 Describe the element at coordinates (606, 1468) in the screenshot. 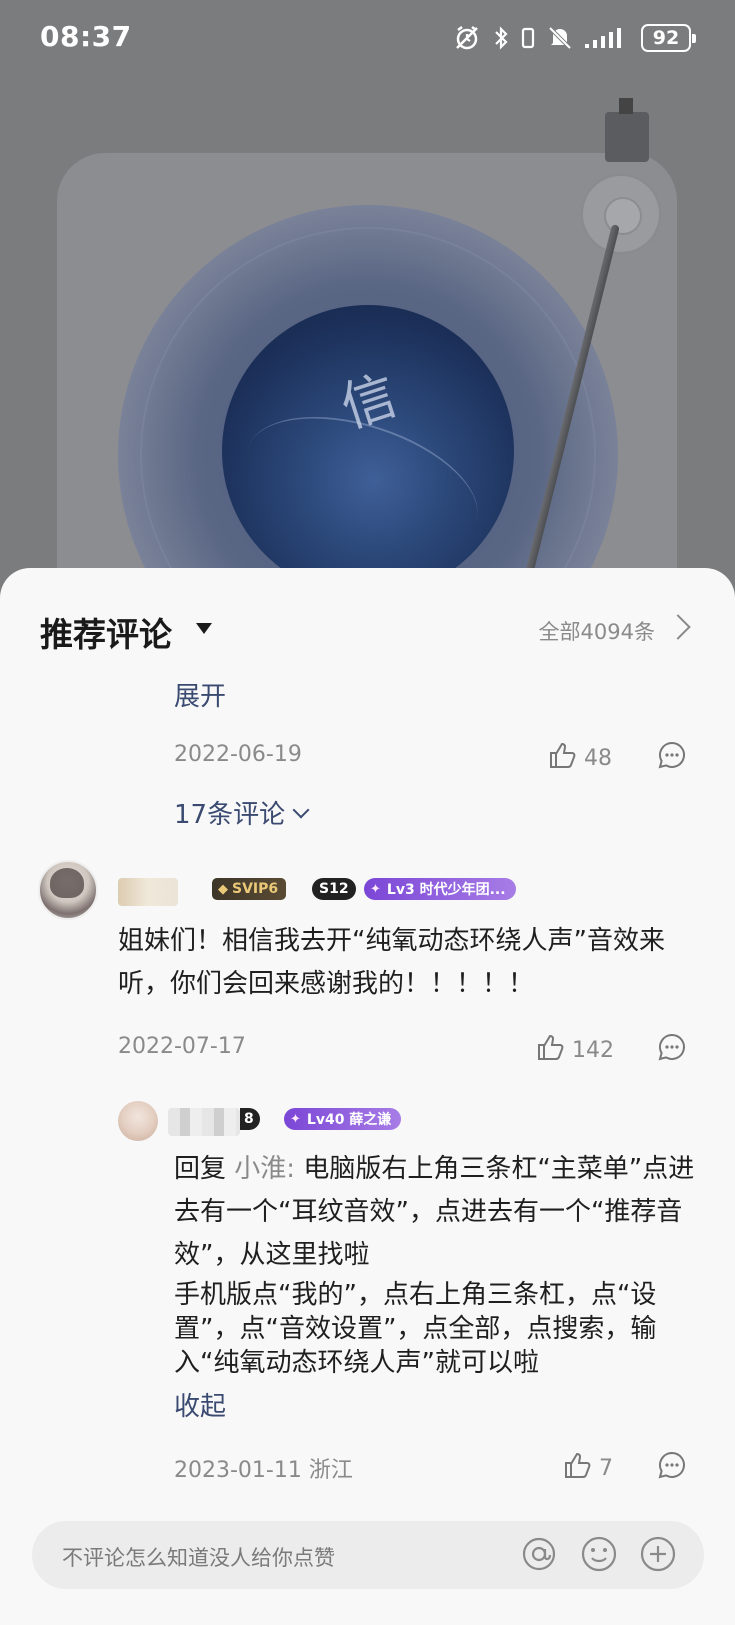

I see `like-count: 7` at that location.